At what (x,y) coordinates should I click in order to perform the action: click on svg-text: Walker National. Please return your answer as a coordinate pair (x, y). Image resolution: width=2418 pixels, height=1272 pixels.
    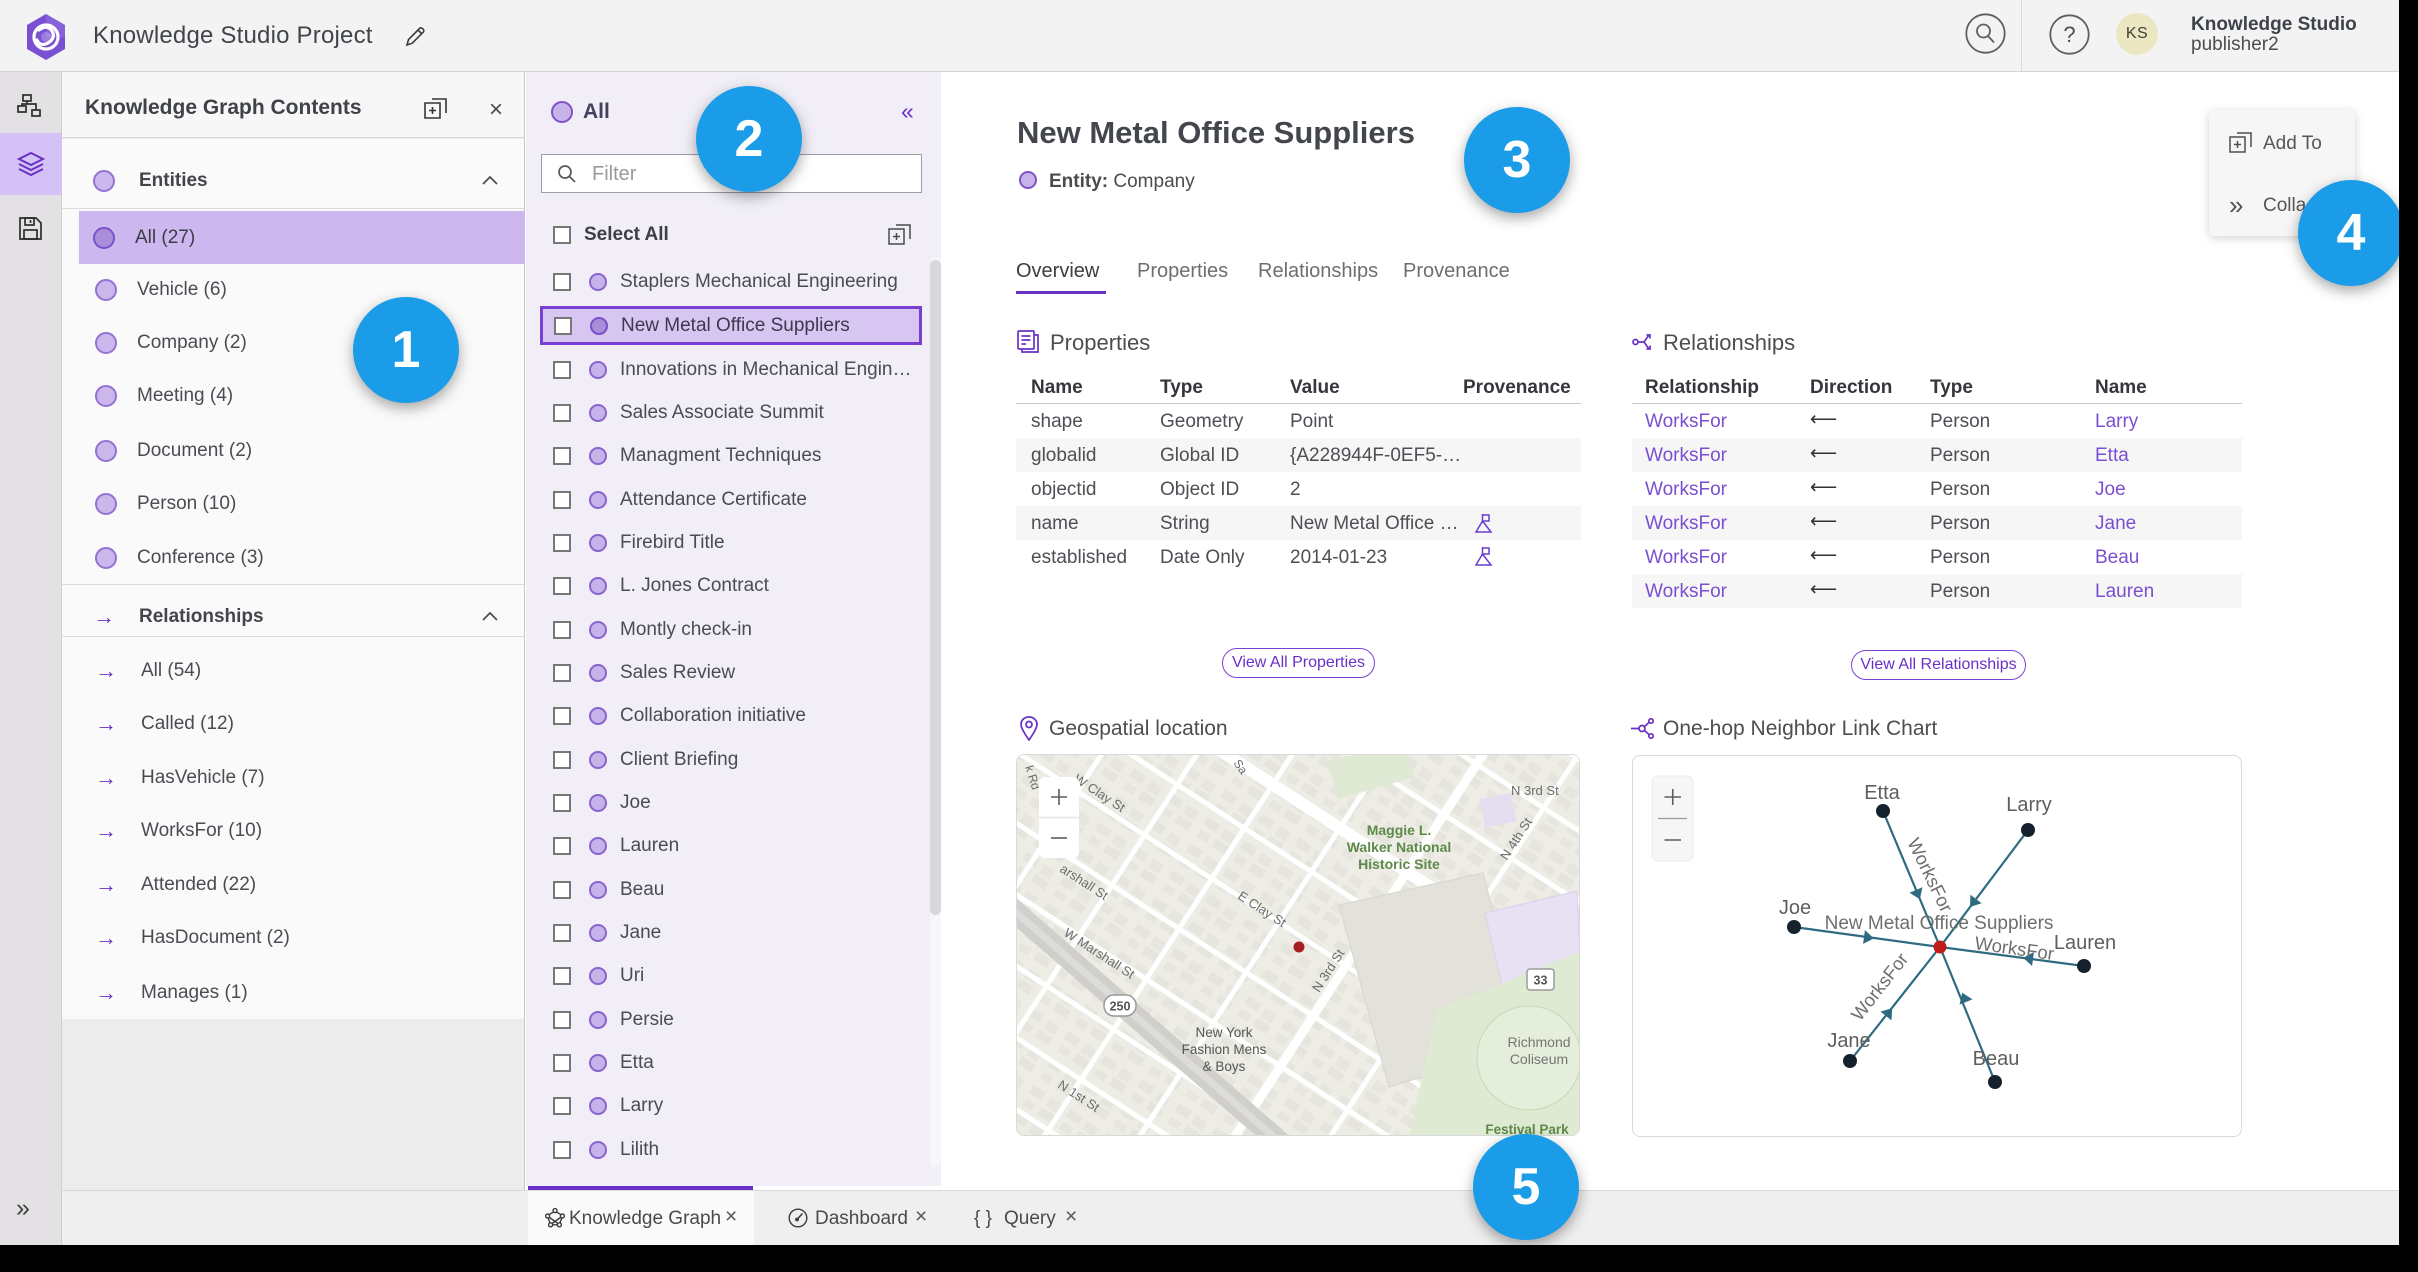
    Looking at the image, I should click on (1399, 847).